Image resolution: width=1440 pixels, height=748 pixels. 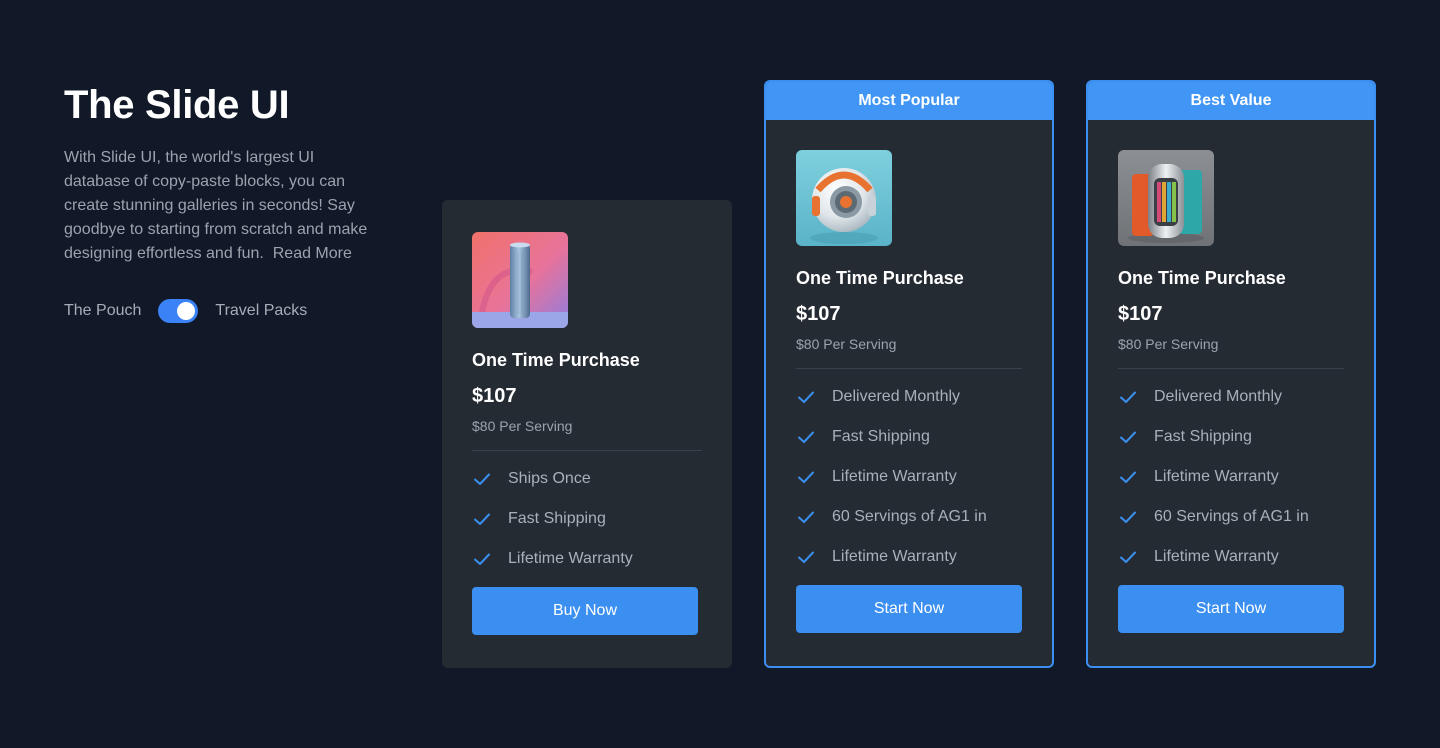 What do you see at coordinates (1231, 101) in the screenshot?
I see `best-value-banner: Best Value` at bounding box center [1231, 101].